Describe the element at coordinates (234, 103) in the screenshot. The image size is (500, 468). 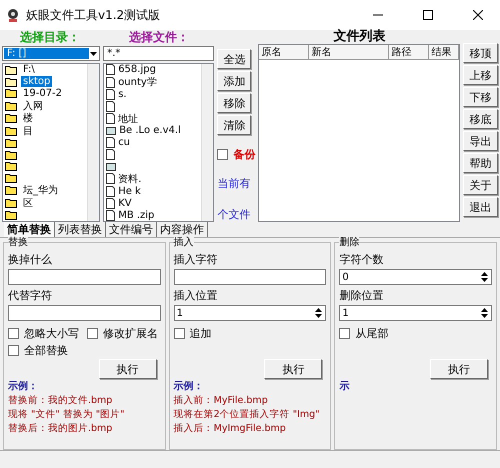
I see `list-button: 移除` at that location.